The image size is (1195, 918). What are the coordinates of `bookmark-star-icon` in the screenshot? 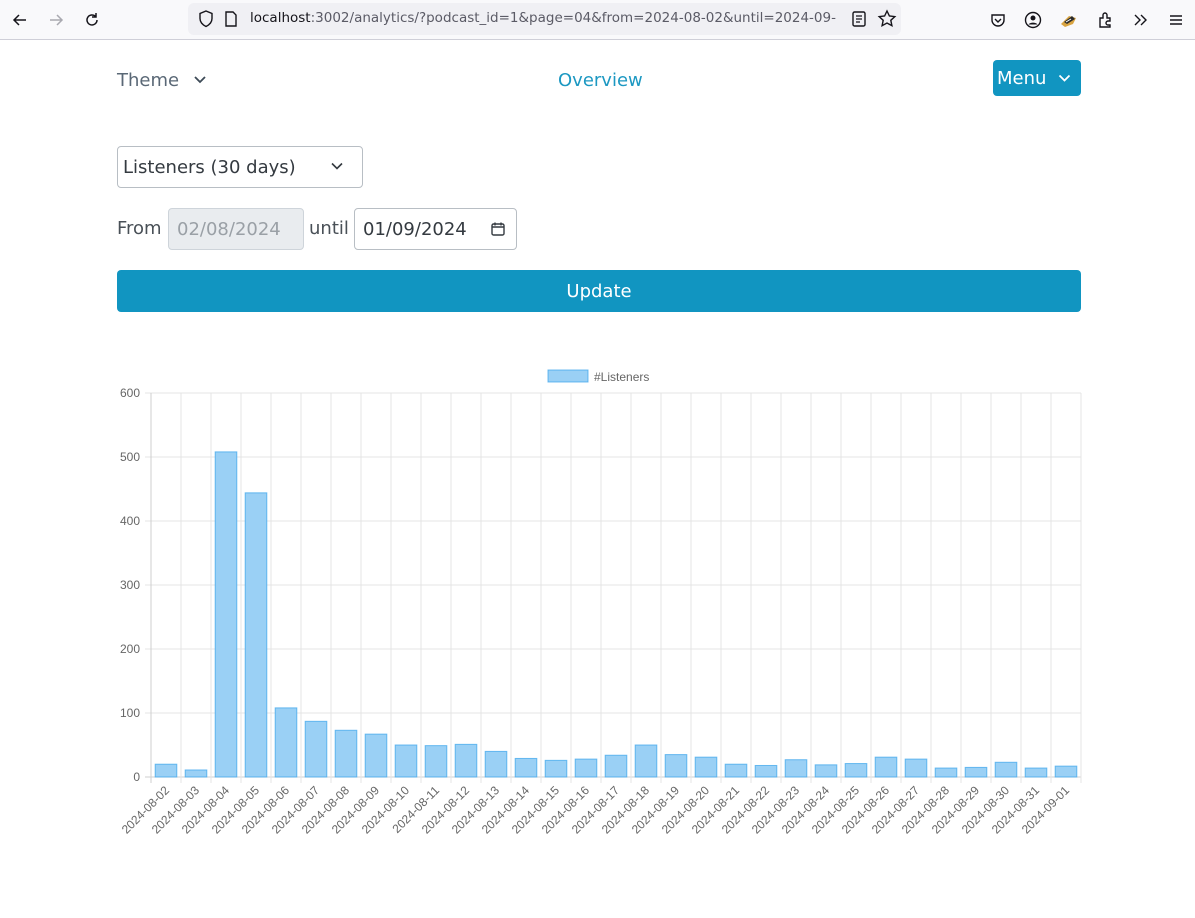 It's located at (887, 19).